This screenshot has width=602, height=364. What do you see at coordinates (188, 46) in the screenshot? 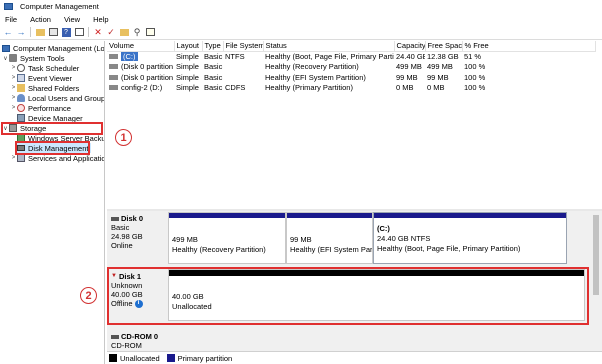
I see `column-header: Layout` at bounding box center [188, 46].